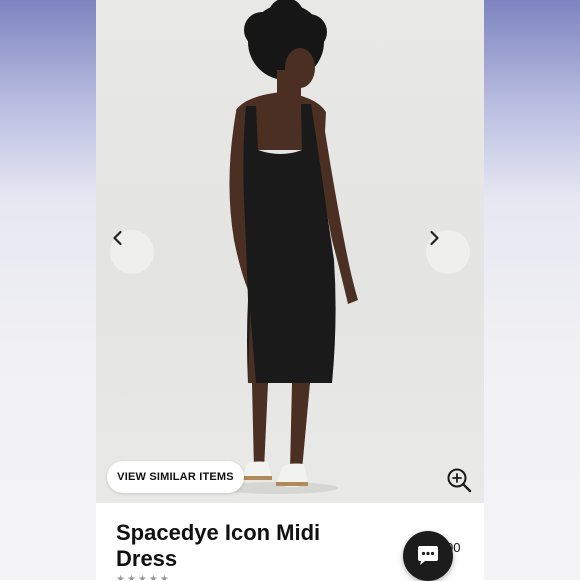 The width and height of the screenshot is (580, 581). I want to click on product-title: Spacedye Icon Midi Dress, so click(218, 545).